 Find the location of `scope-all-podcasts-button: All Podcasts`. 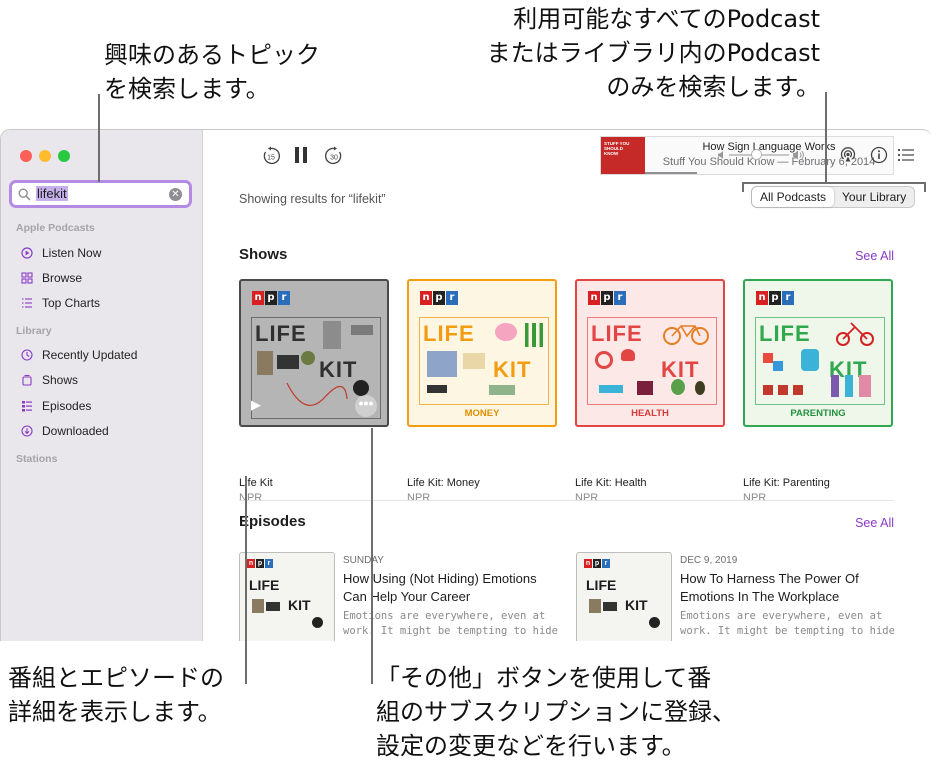

scope-all-podcasts-button: All Podcasts is located at coordinates (793, 197).